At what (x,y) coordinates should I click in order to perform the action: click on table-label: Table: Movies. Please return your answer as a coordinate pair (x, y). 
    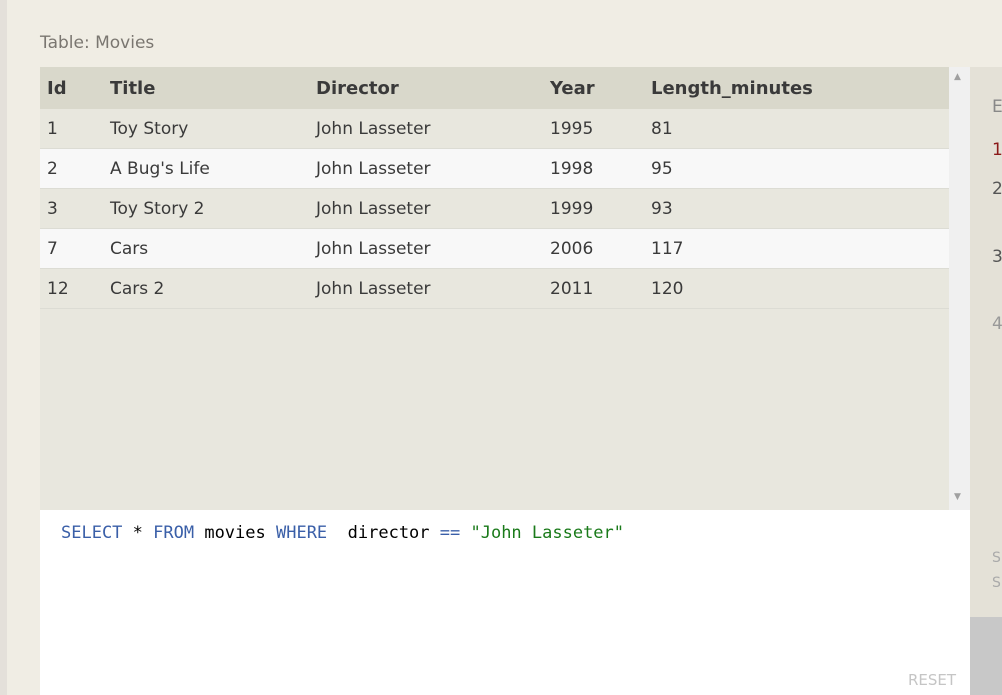
    Looking at the image, I should click on (97, 43).